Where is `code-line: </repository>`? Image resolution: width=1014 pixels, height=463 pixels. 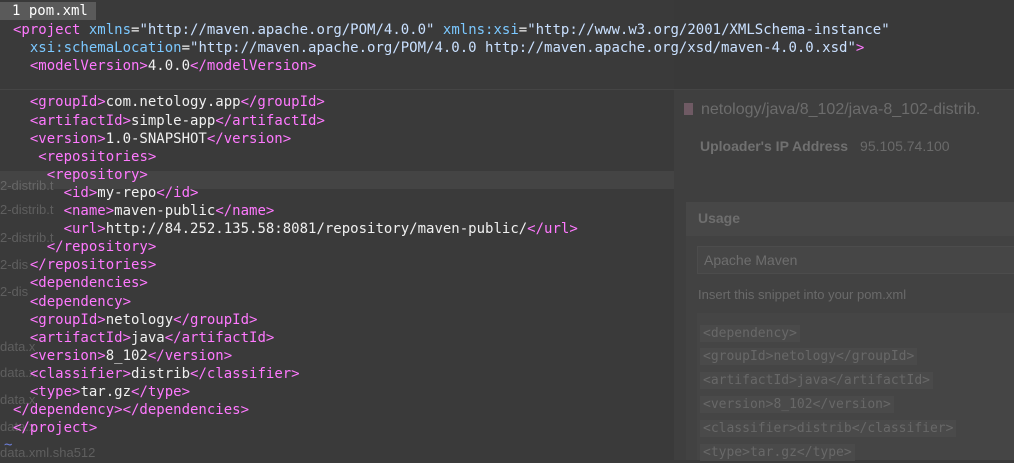 code-line: </repository> is located at coordinates (85, 247).